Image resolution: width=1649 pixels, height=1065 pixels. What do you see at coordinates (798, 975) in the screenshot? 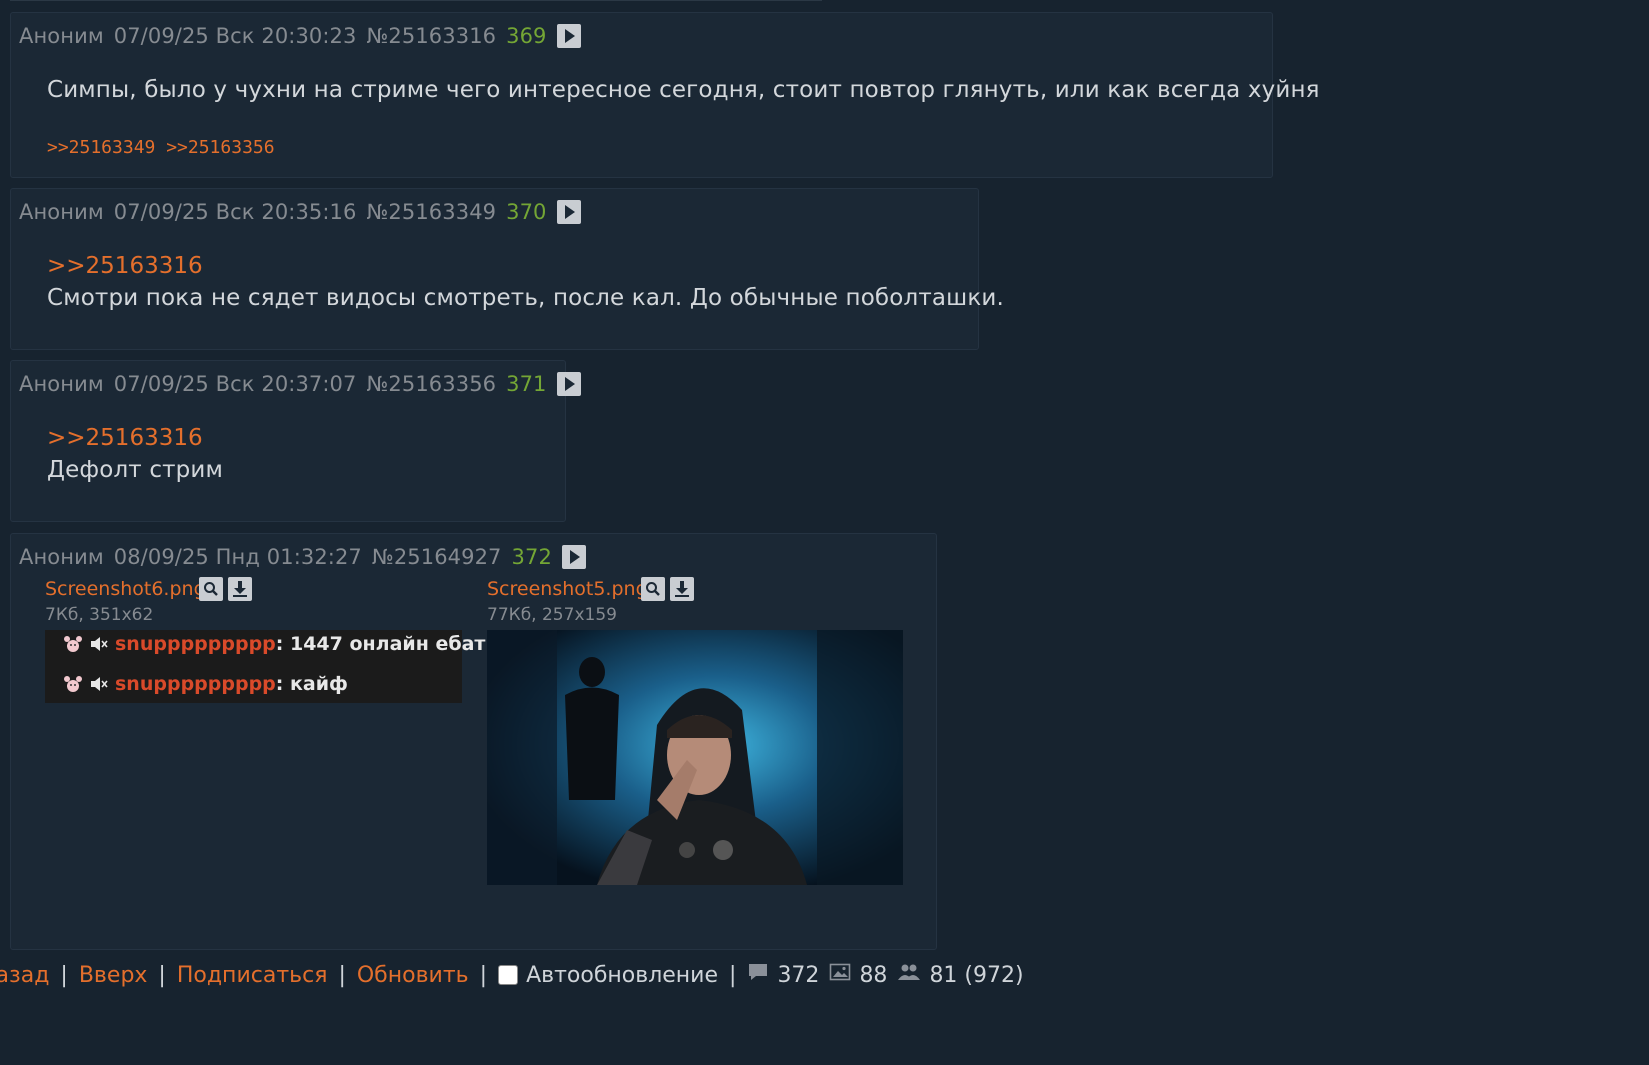
I see `posts-count: 372` at bounding box center [798, 975].